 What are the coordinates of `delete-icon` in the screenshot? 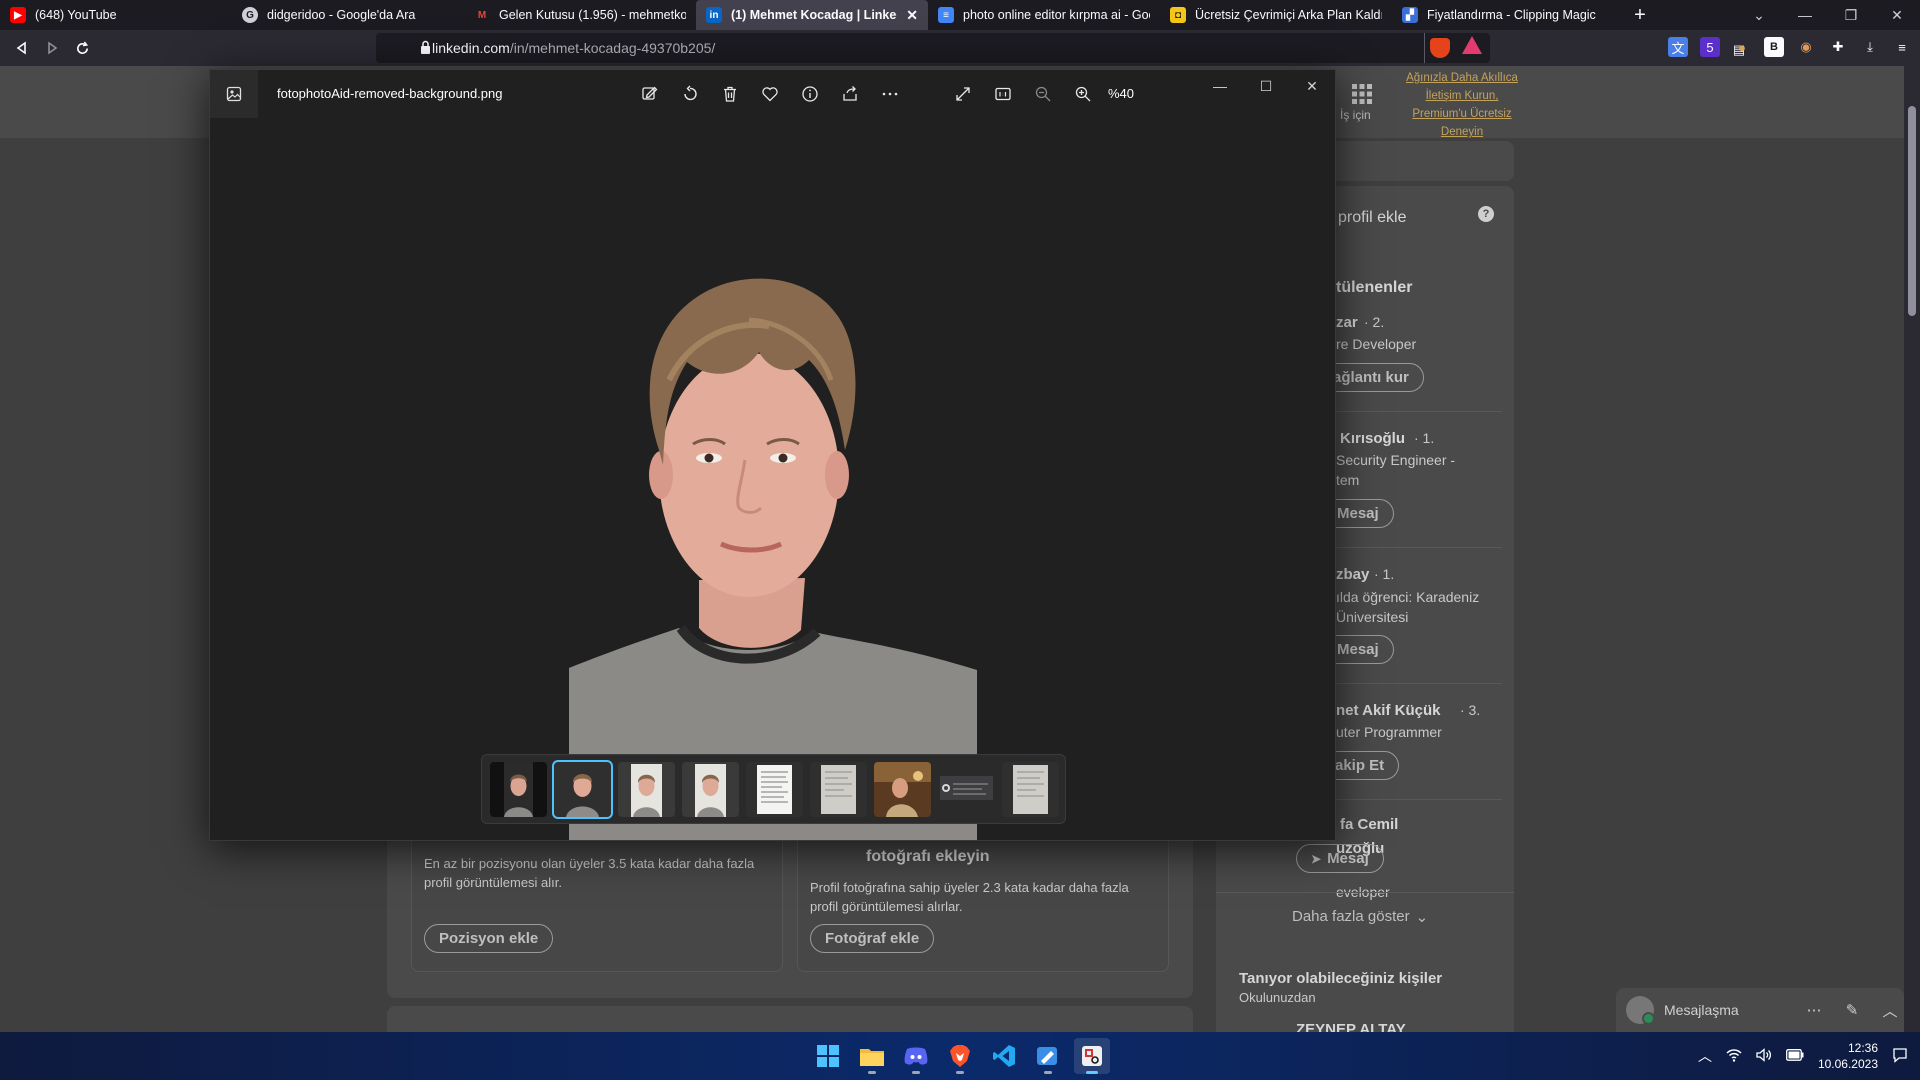 It's located at (730, 94).